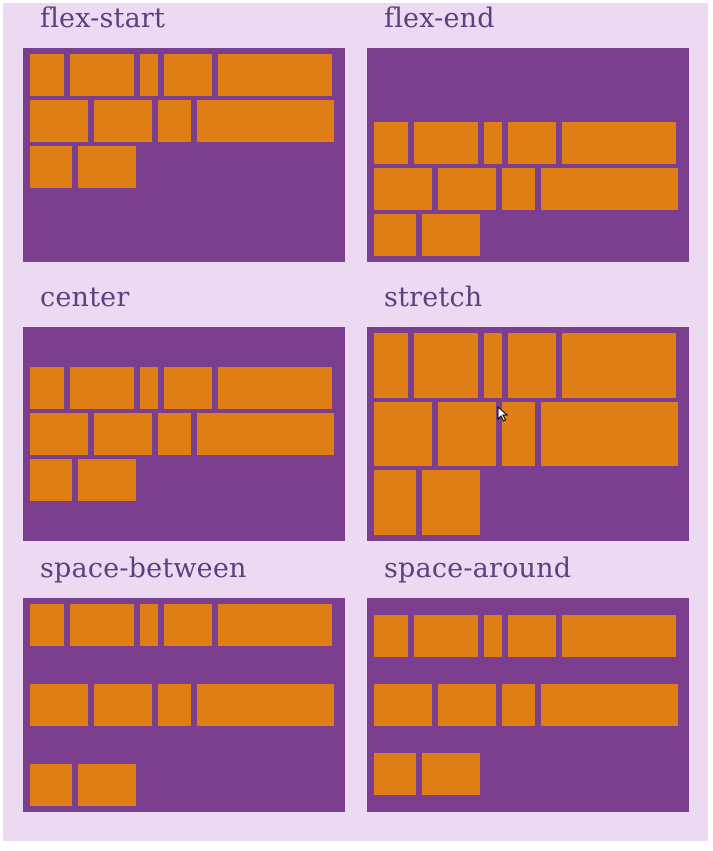  What do you see at coordinates (85, 297) in the screenshot?
I see `demo-title: center` at bounding box center [85, 297].